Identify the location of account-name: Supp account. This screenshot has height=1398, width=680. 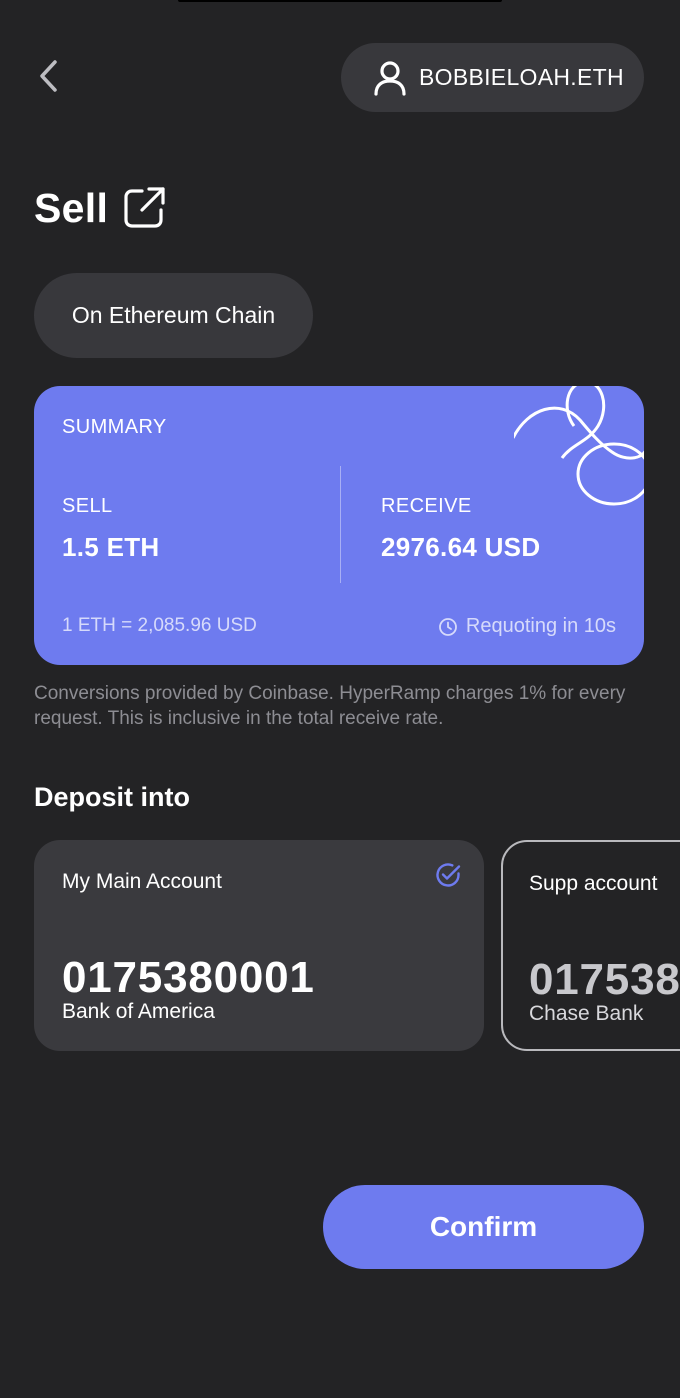
(593, 883).